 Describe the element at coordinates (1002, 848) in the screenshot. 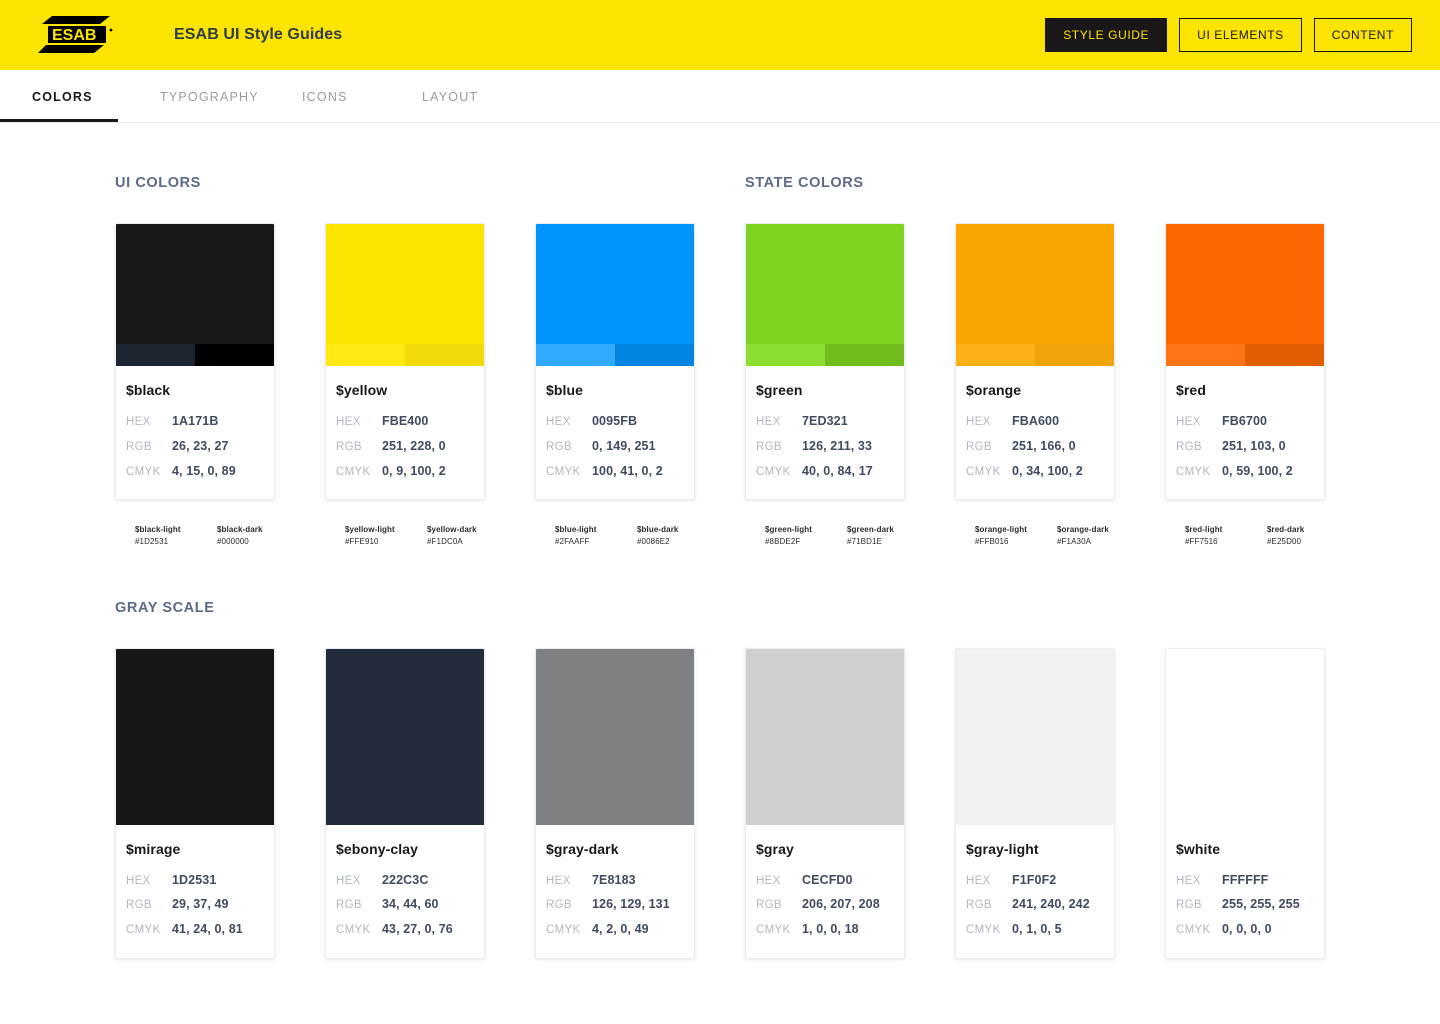

I see `color-token-name: $gray-light` at that location.